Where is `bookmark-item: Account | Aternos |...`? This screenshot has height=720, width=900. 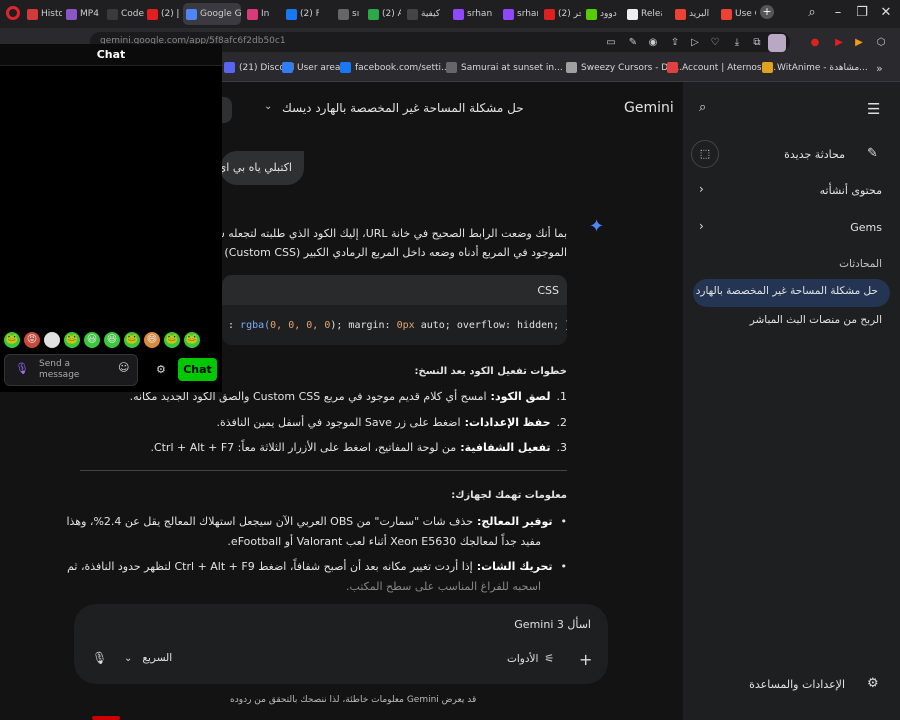 bookmark-item: Account | Aternos |... is located at coordinates (721, 67).